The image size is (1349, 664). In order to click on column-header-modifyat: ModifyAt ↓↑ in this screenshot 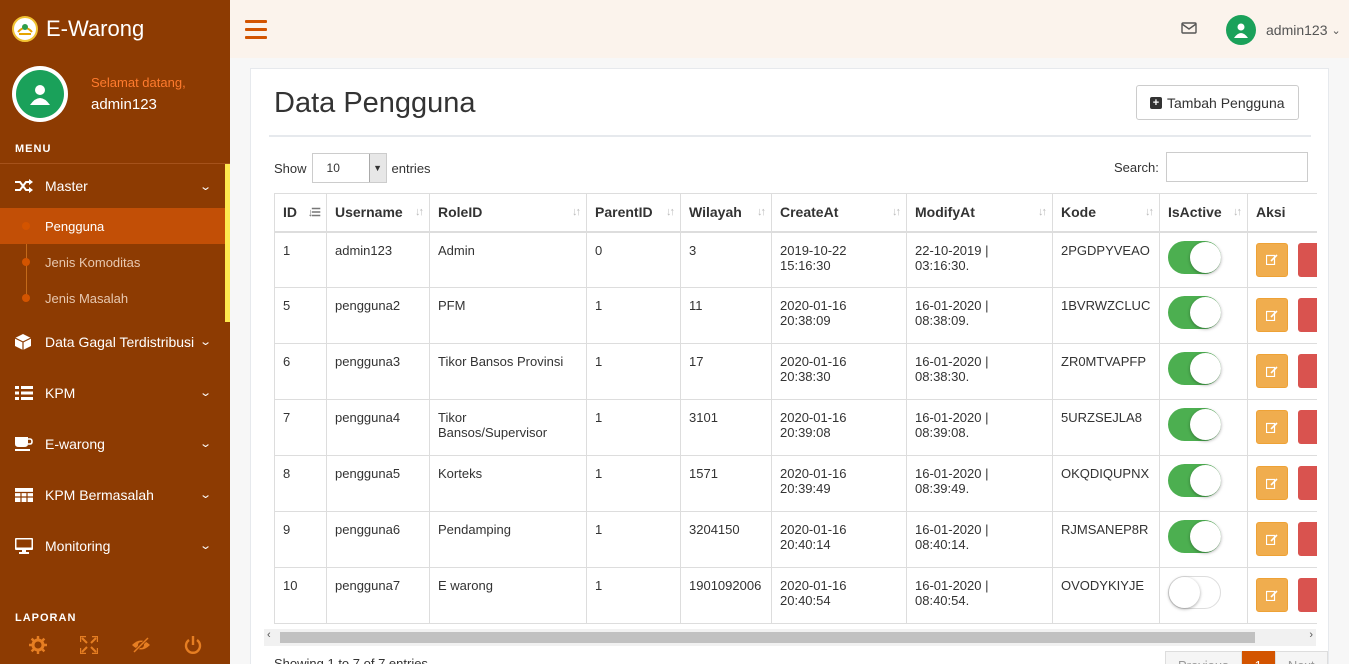, I will do `click(979, 213)`.